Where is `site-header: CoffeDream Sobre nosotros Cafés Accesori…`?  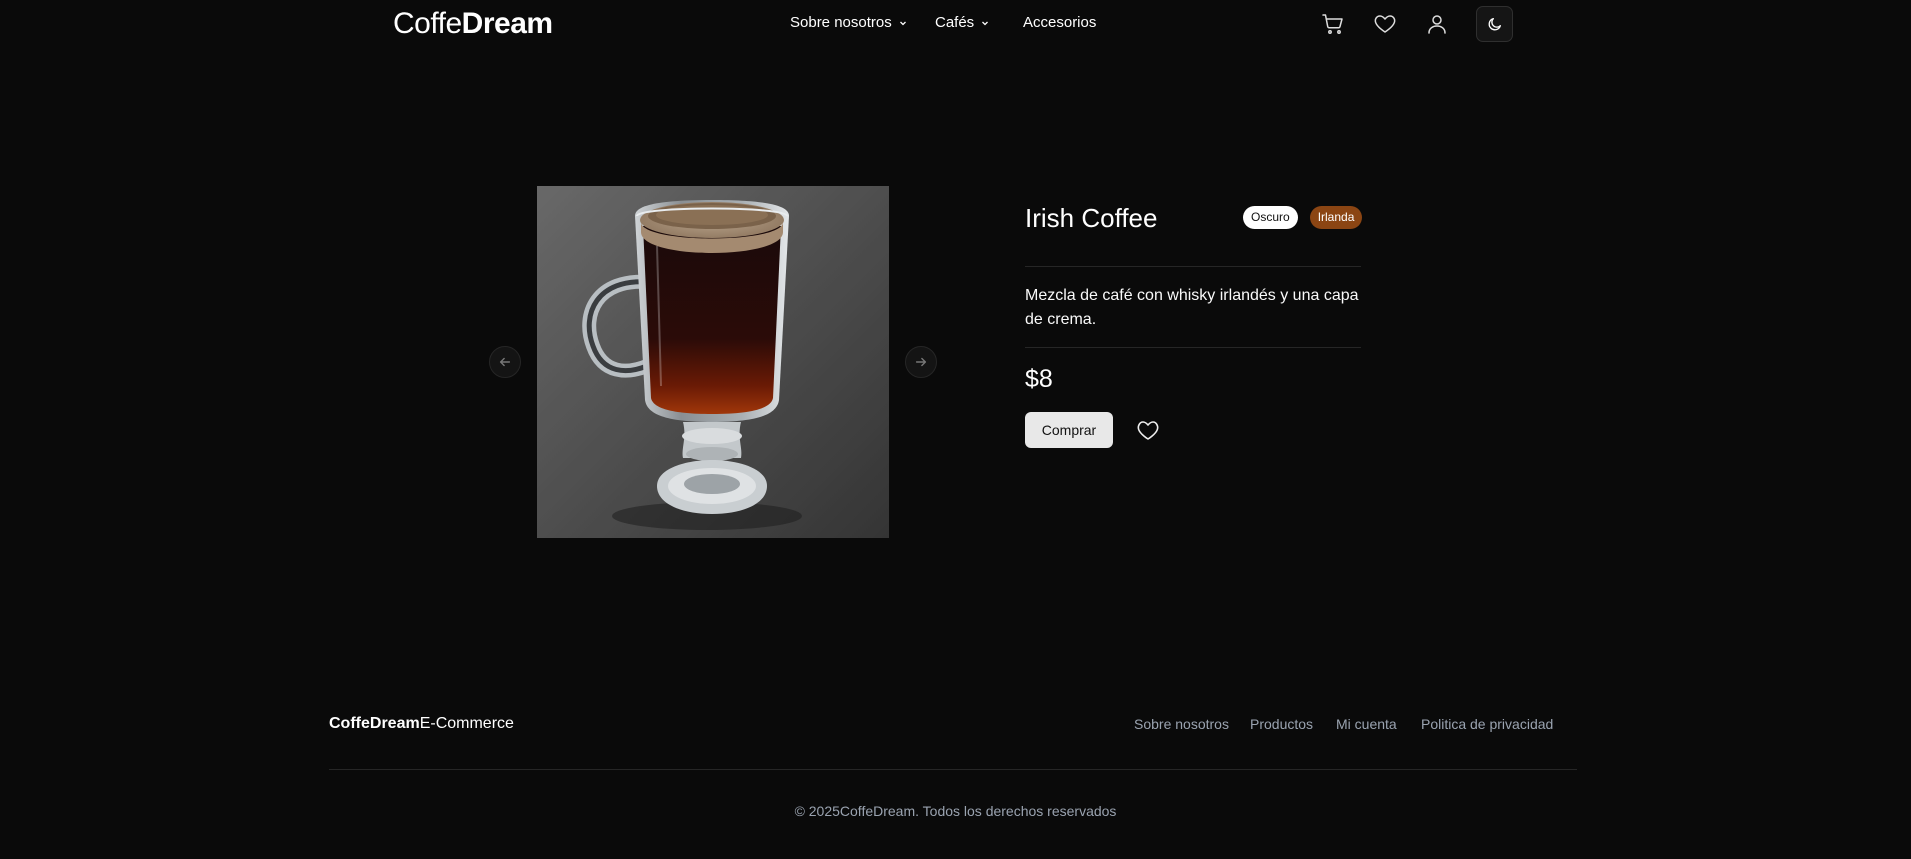
site-header: CoffeDream Sobre nosotros Cafés Accesori… is located at coordinates (955, 24).